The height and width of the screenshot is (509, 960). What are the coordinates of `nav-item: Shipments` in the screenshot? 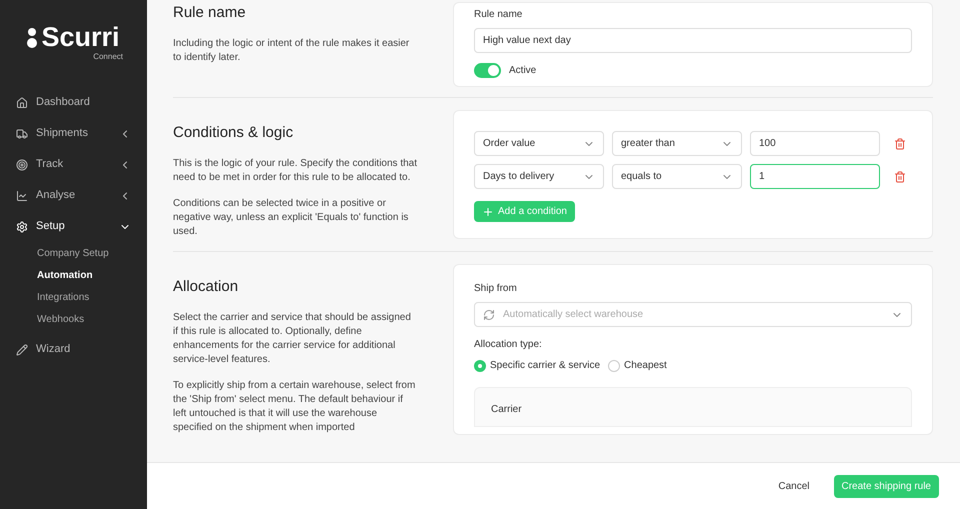 It's located at (73, 133).